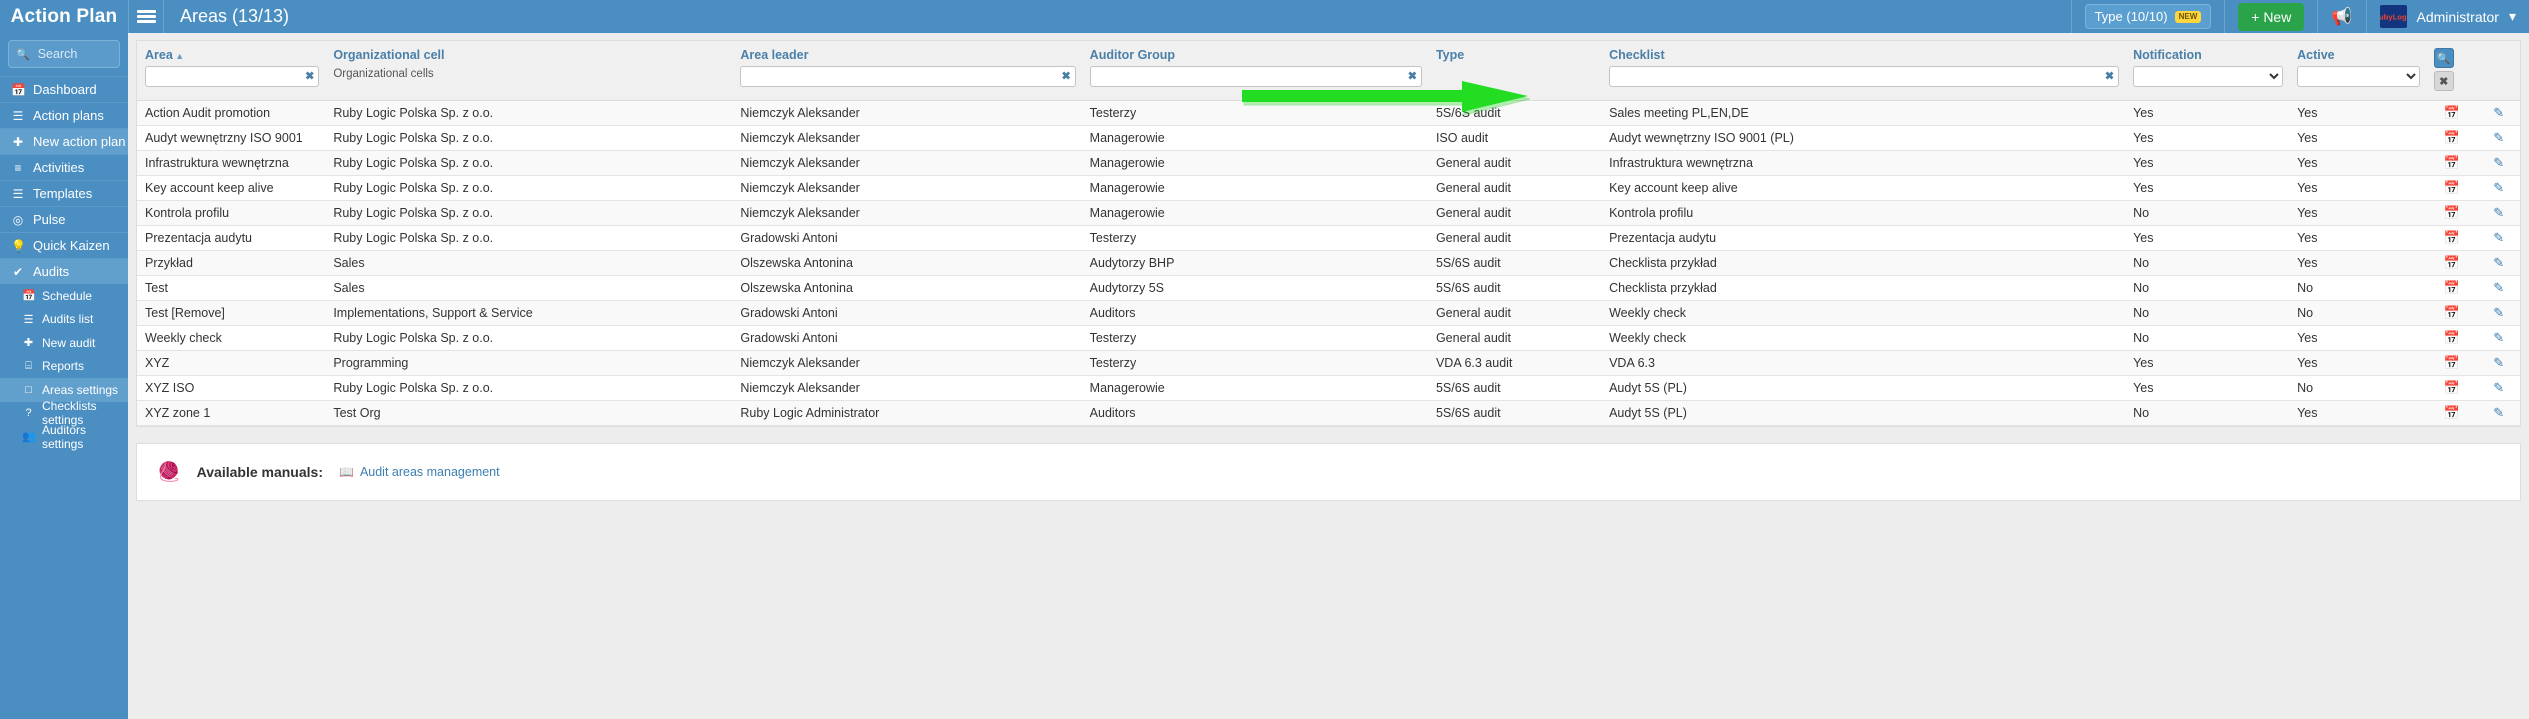 This screenshot has height=719, width=2529. I want to click on search-box: 🔍, so click(64, 54).